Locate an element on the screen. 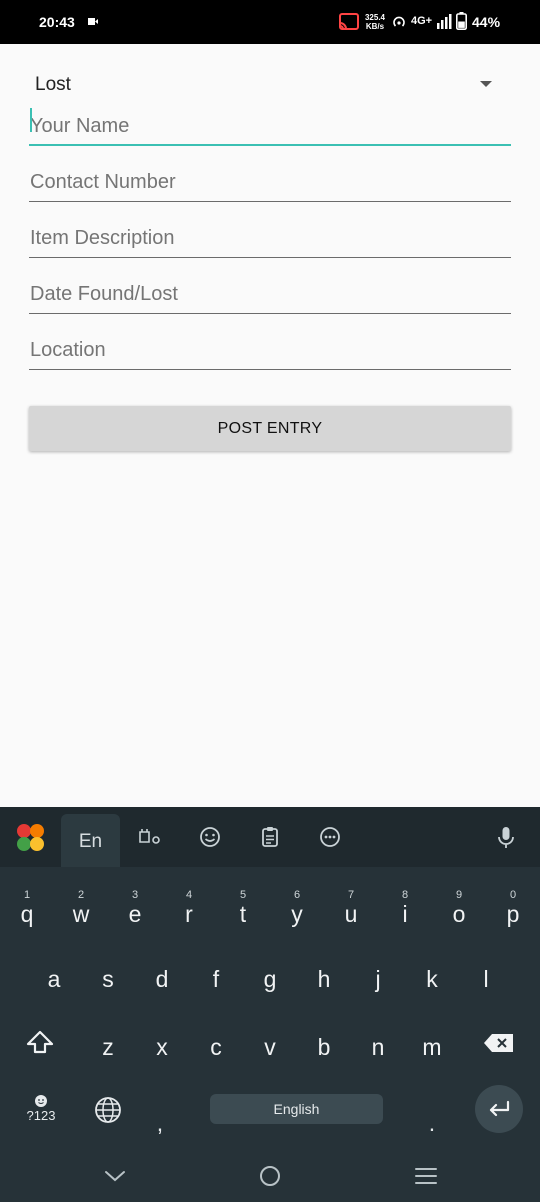 This screenshot has width=540, height=1202. key-l: l is located at coordinates (486, 979).